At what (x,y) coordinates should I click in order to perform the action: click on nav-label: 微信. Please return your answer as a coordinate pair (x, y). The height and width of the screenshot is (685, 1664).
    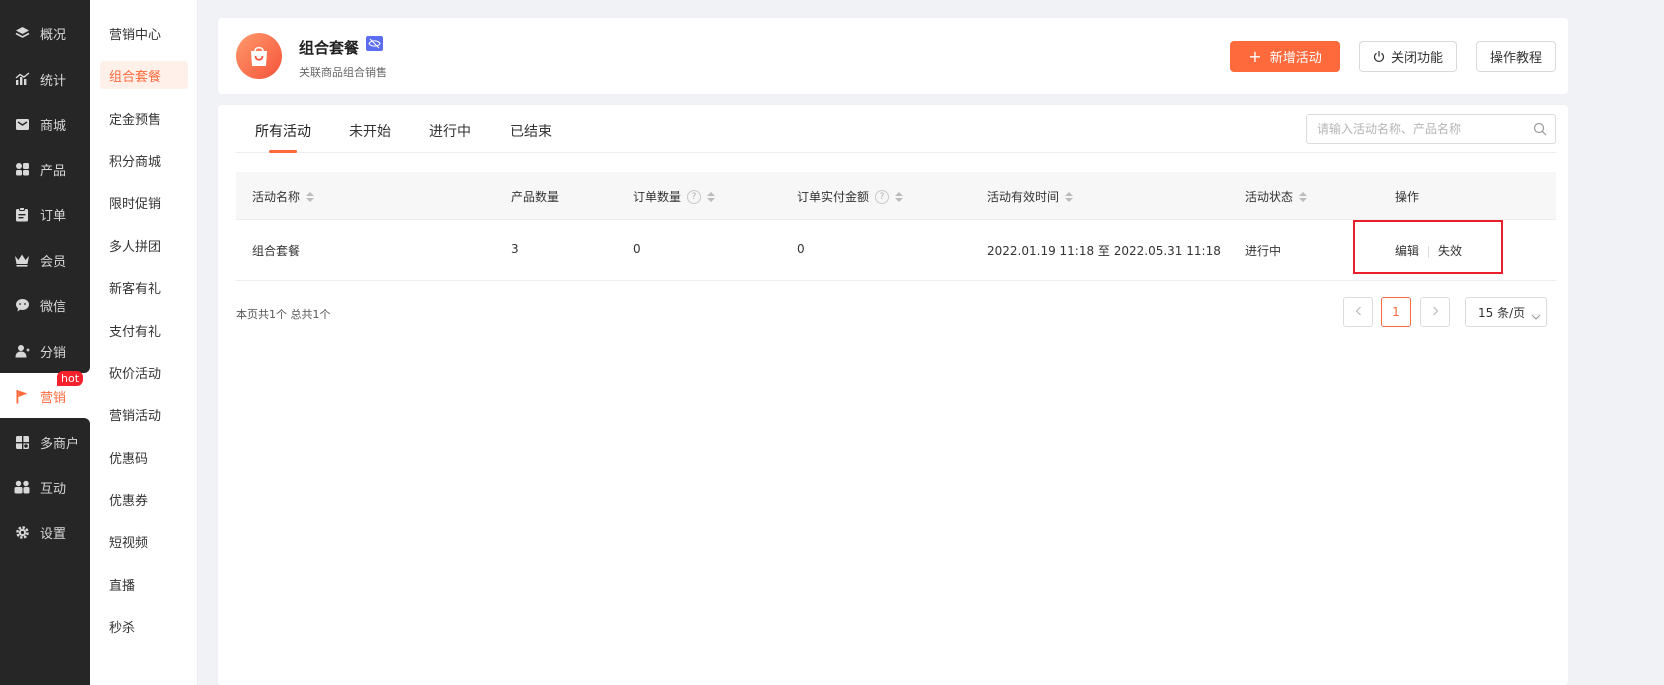
    Looking at the image, I should click on (53, 307).